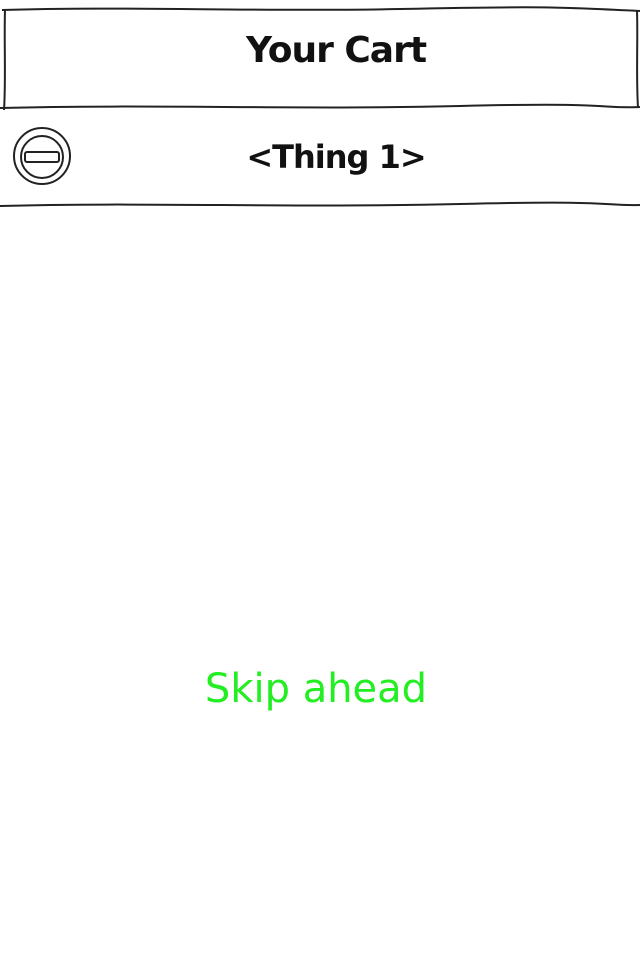 The height and width of the screenshot is (960, 640). I want to click on cart-item-name: <Thing 1>, so click(336, 157).